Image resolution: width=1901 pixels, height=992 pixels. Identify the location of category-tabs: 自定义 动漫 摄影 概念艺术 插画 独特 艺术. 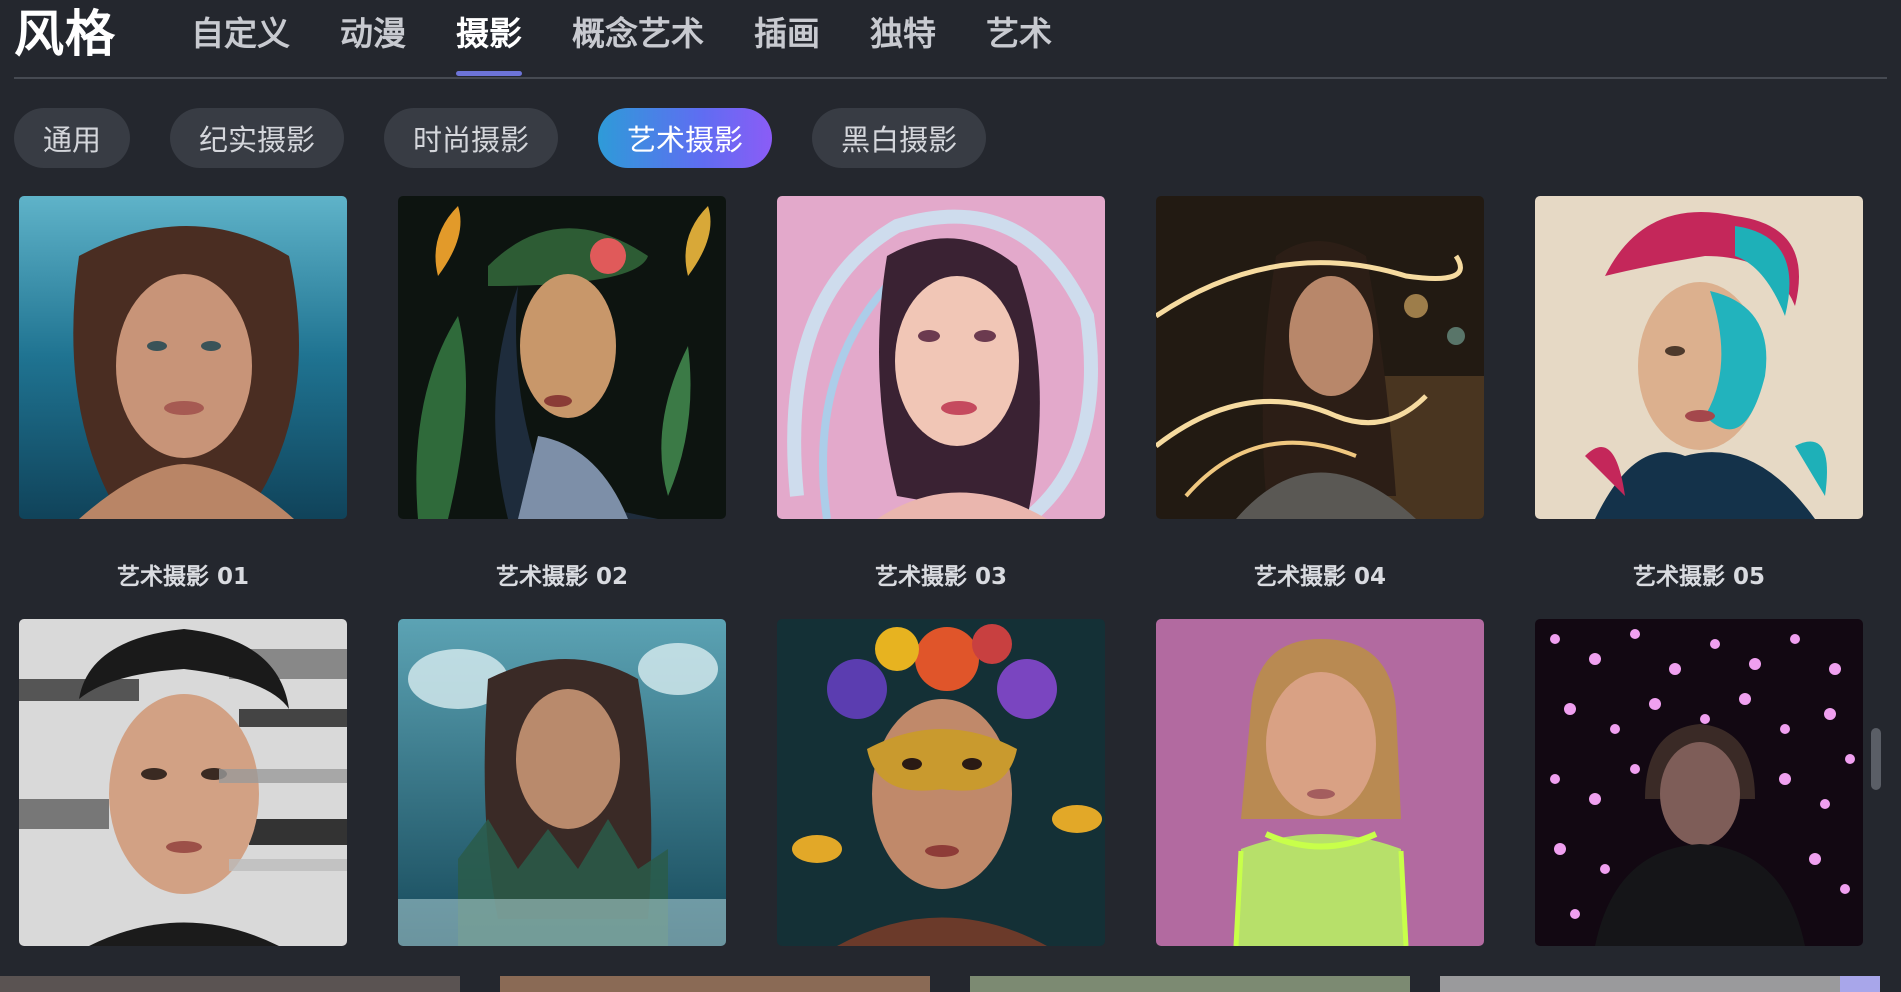
(646, 43).